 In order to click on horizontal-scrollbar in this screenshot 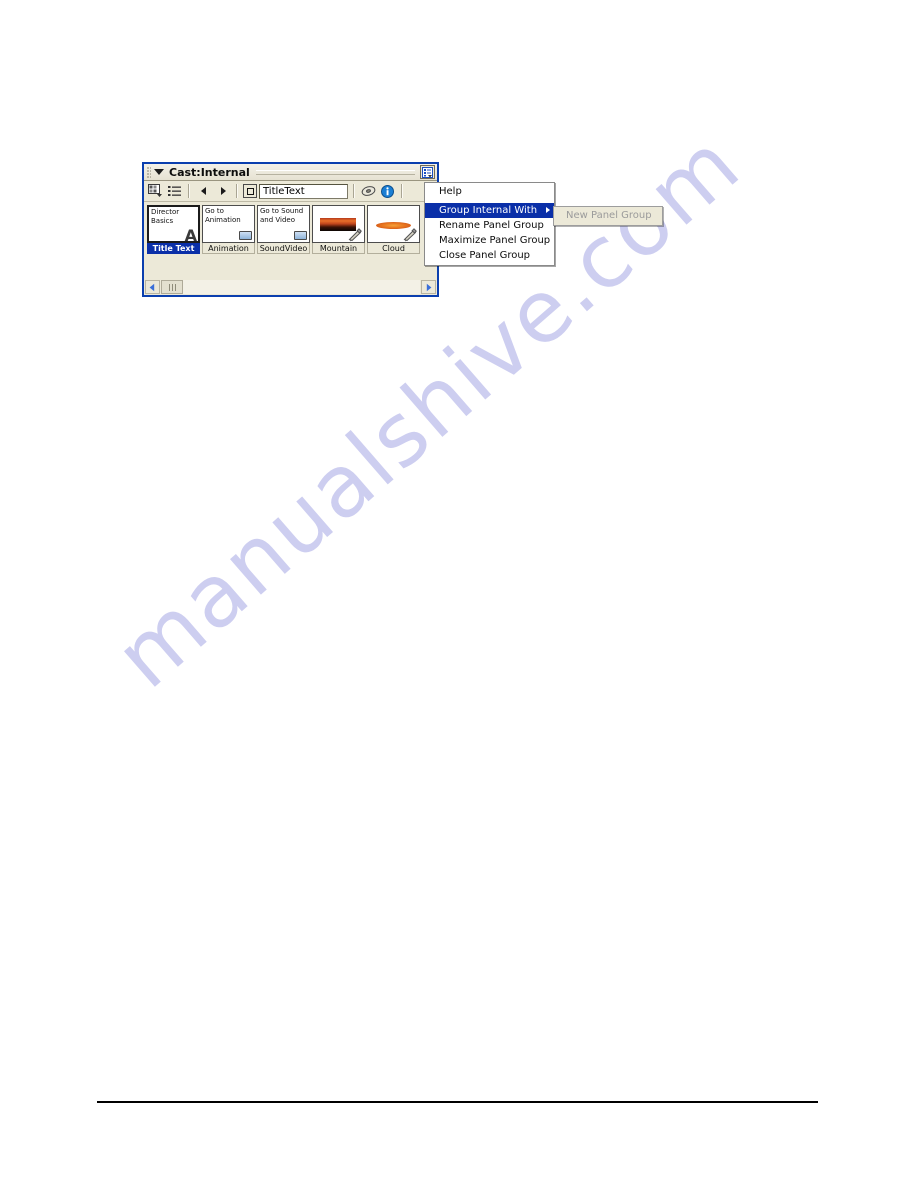, I will do `click(290, 287)`.